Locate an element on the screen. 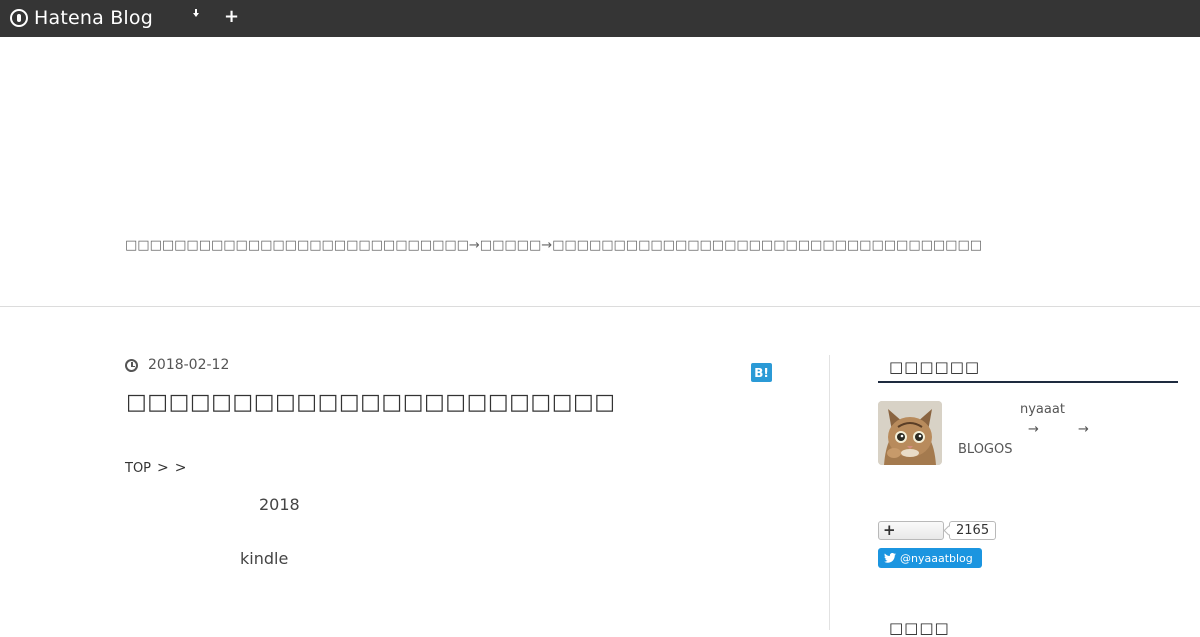 This screenshot has height=637, width=1200. hatena-logo-icon is located at coordinates (19, 18).